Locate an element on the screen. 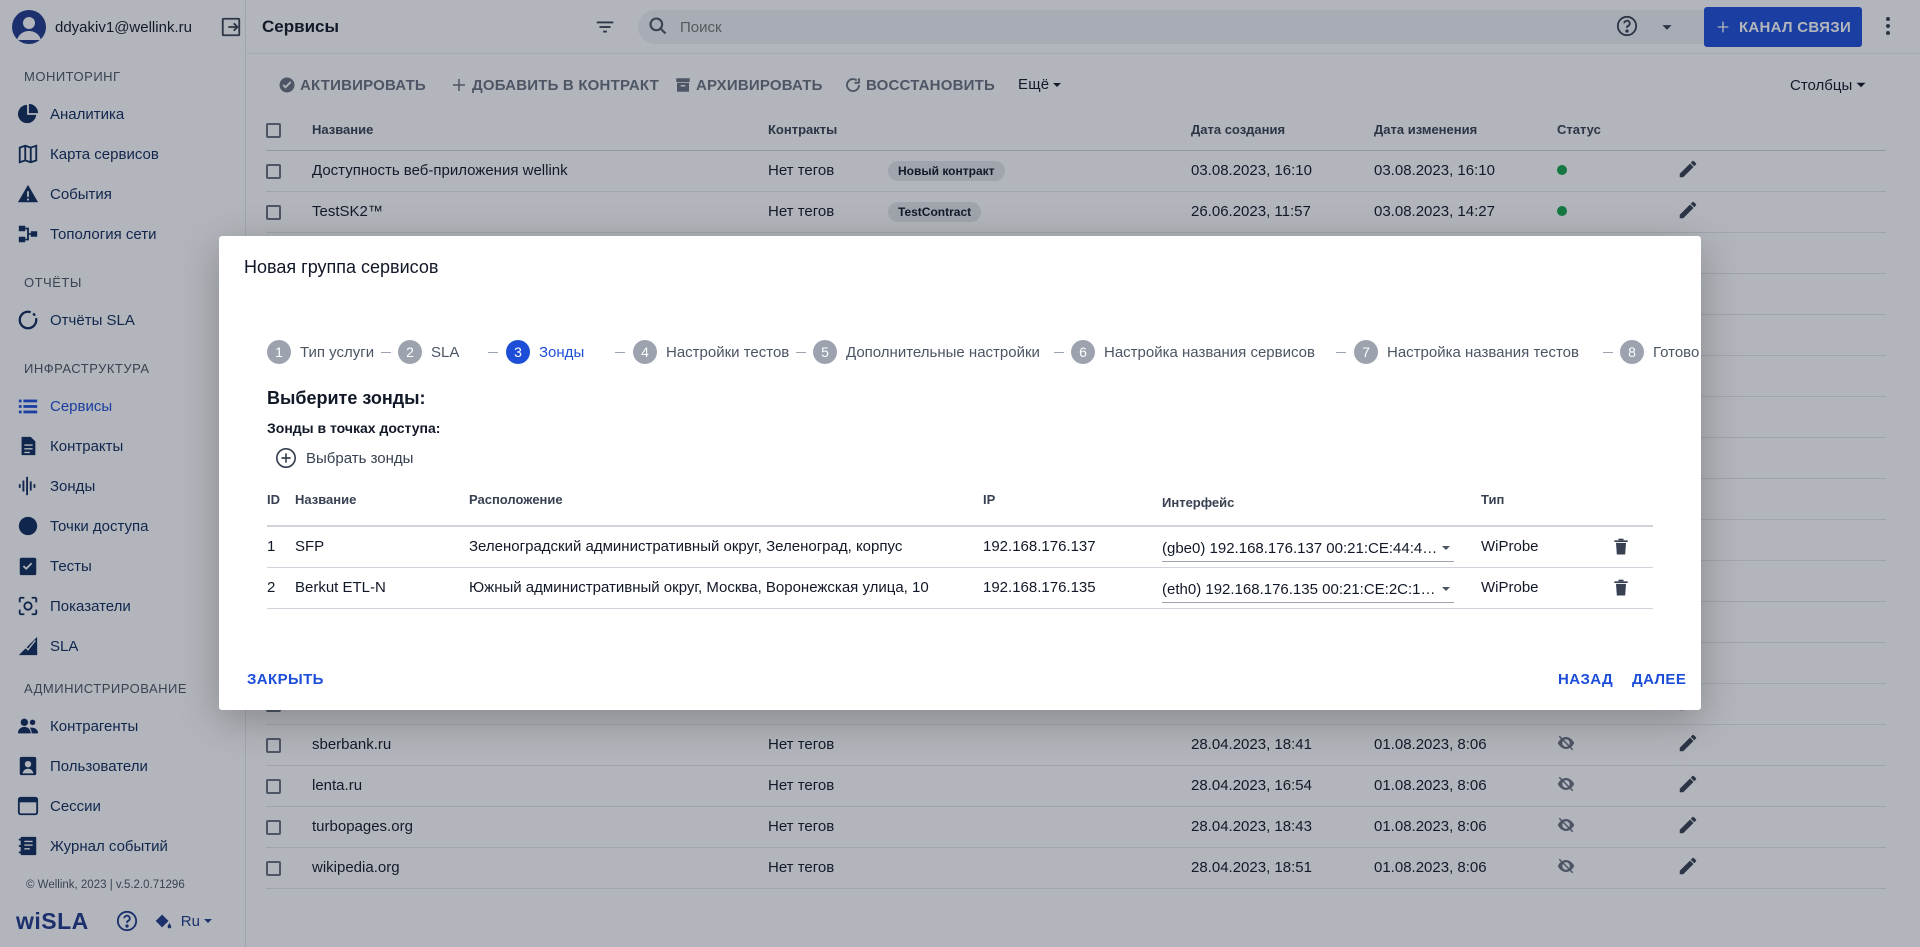 The width and height of the screenshot is (1920, 947). step-number: 5 is located at coordinates (825, 352).